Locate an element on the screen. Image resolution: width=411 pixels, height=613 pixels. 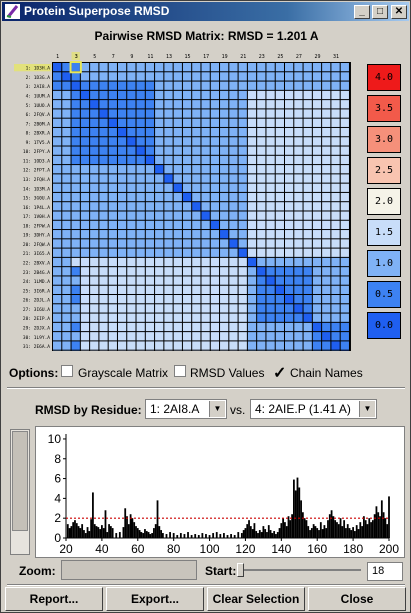
grayscale-checkbox is located at coordinates (67, 371).